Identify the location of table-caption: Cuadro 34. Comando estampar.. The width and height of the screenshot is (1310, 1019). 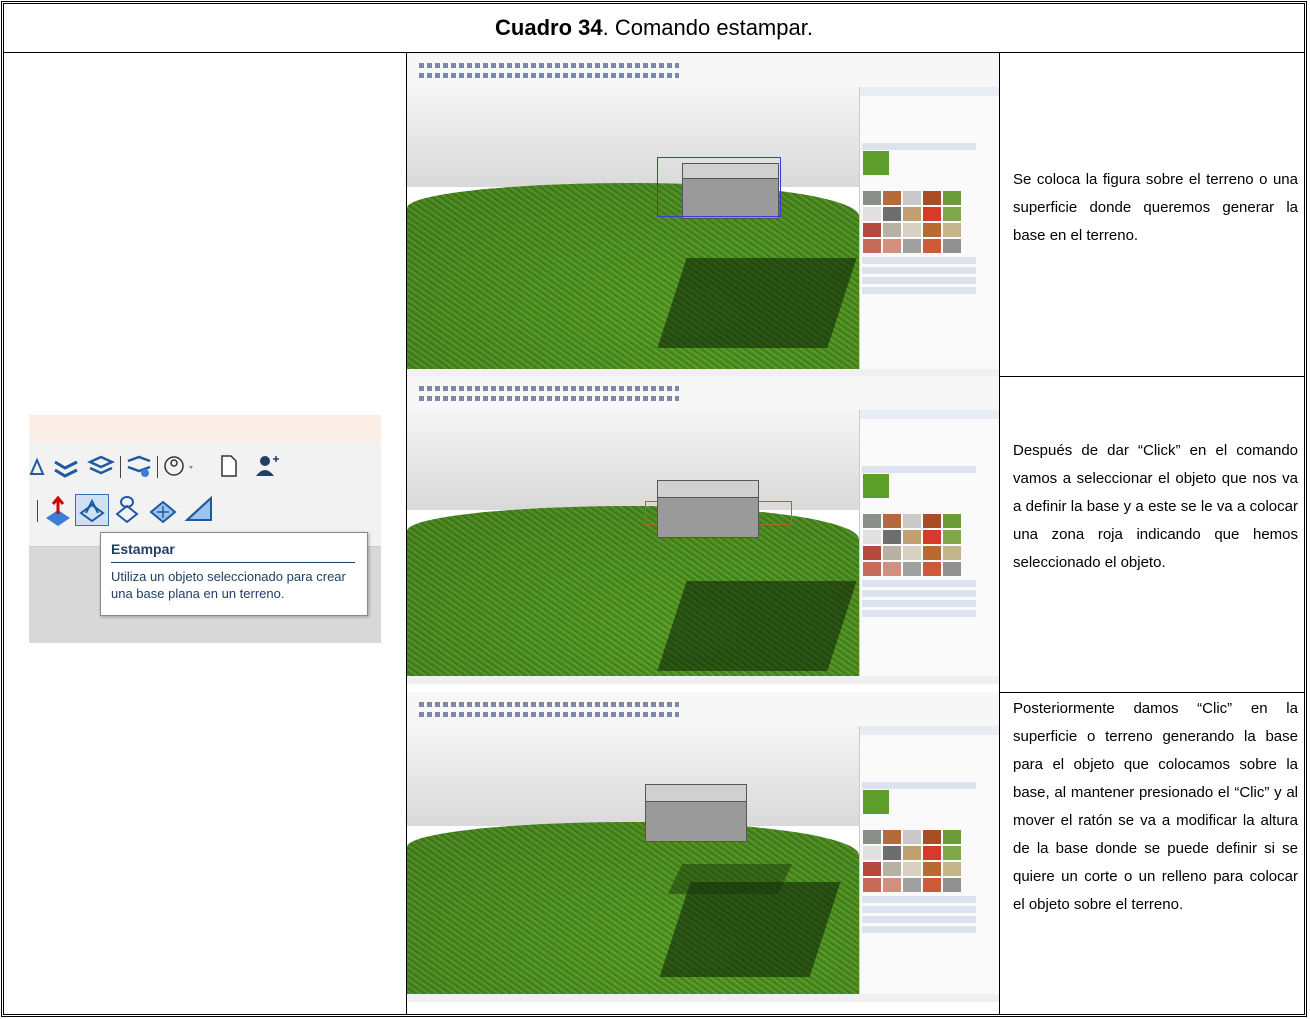
(654, 28).